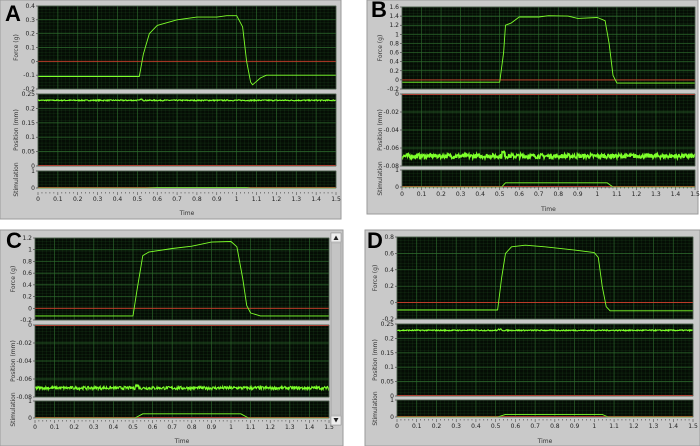 Image resolution: width=700 pixels, height=446 pixels. Describe the element at coordinates (14, 240) in the screenshot. I see `panel-label: C` at that location.